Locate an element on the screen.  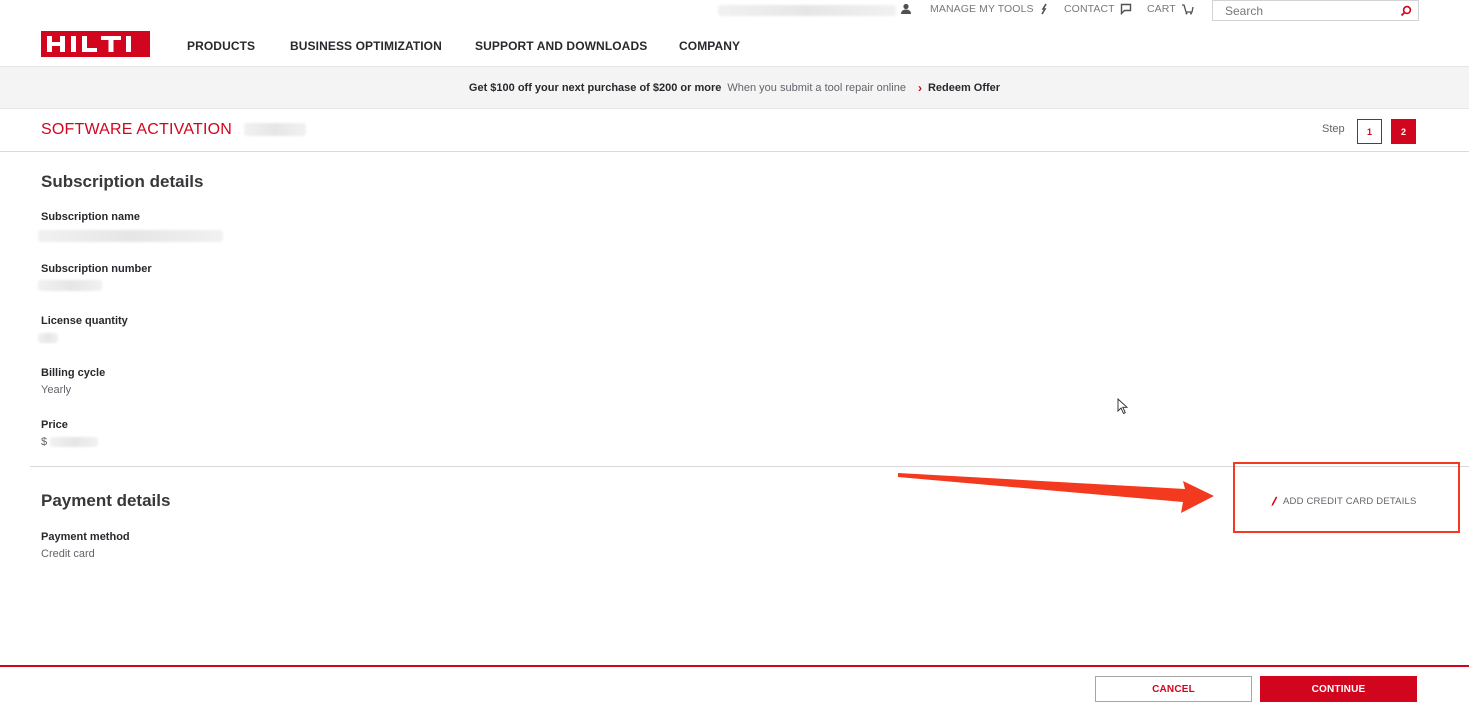
cancel-button: CANCEL is located at coordinates (1173, 689).